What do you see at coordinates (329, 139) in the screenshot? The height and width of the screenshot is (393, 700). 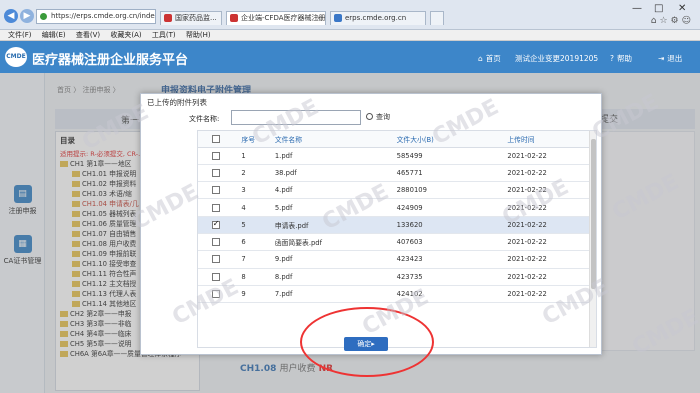 I see `col-filename: 文件名称` at bounding box center [329, 139].